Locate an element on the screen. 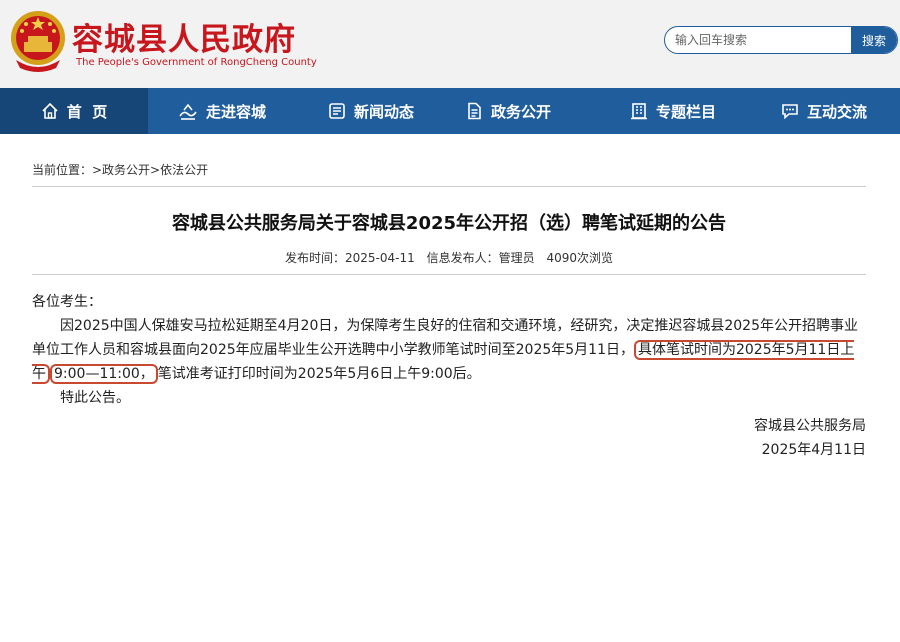 The width and height of the screenshot is (900, 642). nav-label: 专题栏目 is located at coordinates (686, 111).